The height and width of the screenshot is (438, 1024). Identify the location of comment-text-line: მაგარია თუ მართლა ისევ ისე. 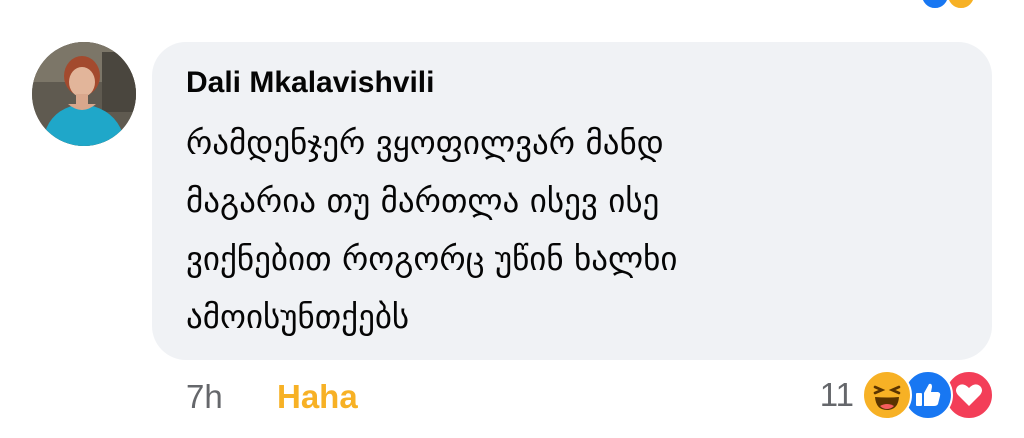
(423, 200).